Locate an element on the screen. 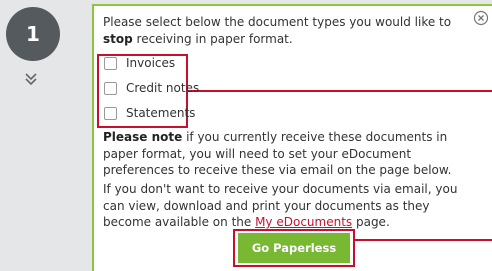  option-statements: Statements is located at coordinates (149, 113).